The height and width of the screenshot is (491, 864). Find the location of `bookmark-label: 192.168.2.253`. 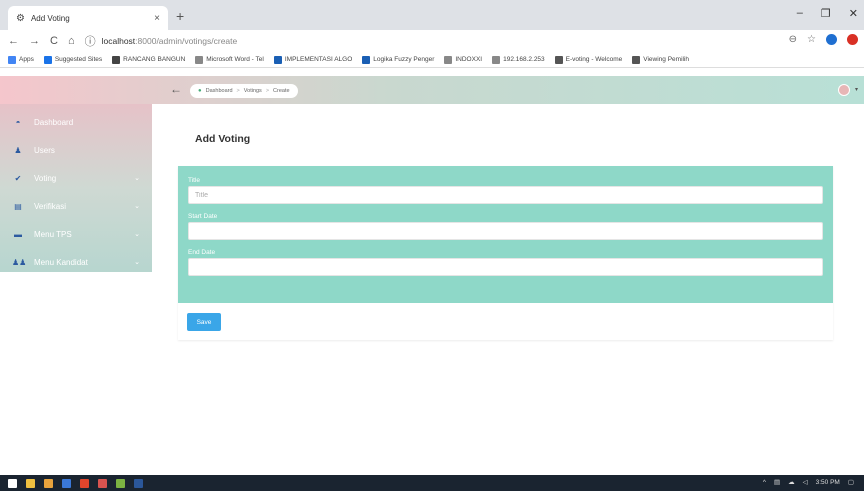

bookmark-label: 192.168.2.253 is located at coordinates (524, 59).